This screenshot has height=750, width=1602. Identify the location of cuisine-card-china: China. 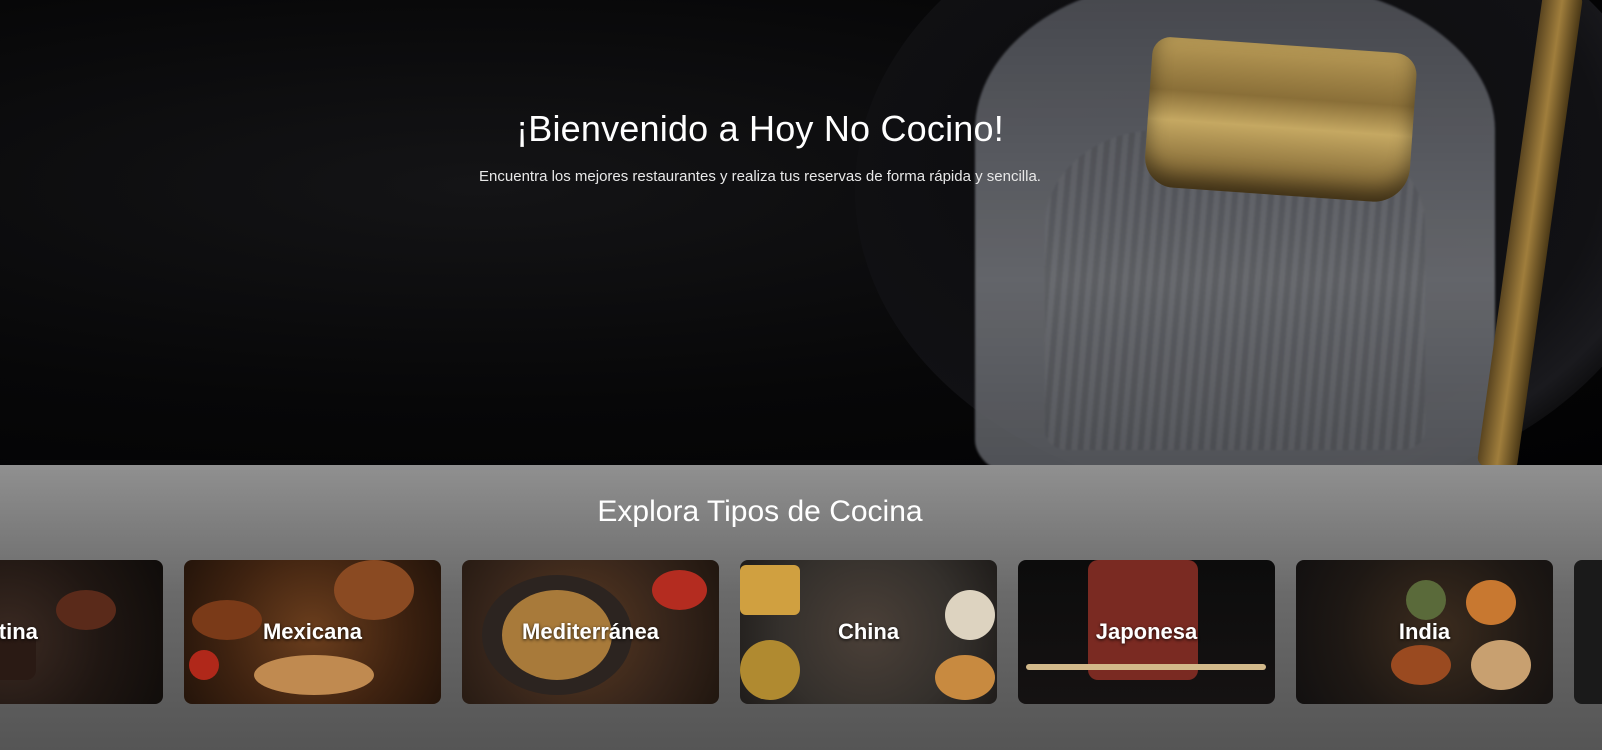
(868, 632).